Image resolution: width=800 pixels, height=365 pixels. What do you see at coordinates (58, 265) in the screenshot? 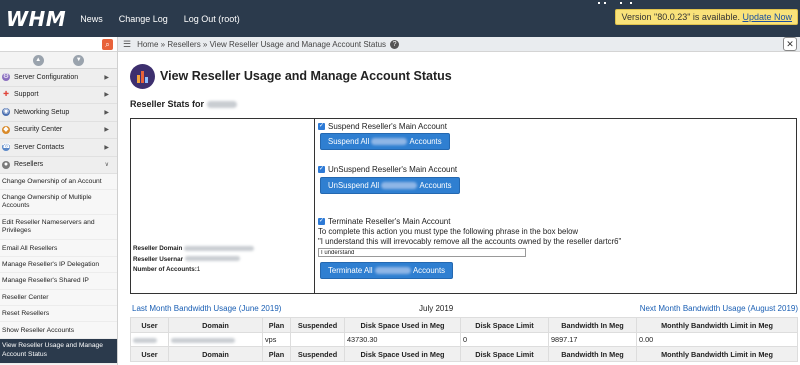
I see `sidebar-subitem: Manage Reseller's IP Delegation` at bounding box center [58, 265].